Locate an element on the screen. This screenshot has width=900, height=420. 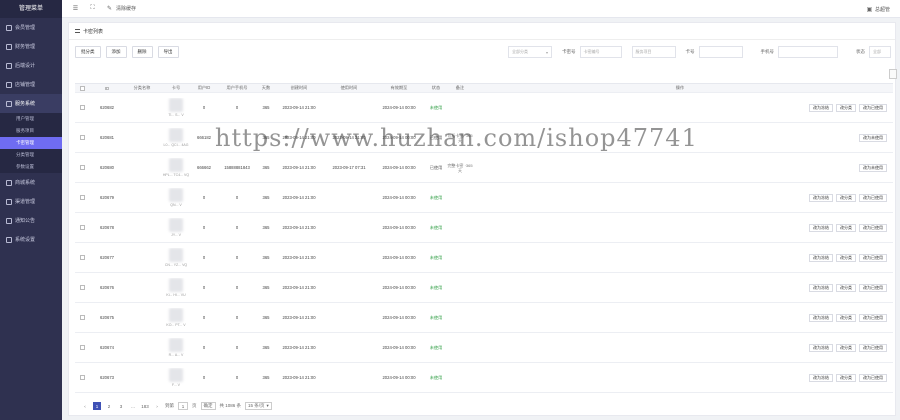
goto-page-input: 1 is located at coordinates (183, 406).